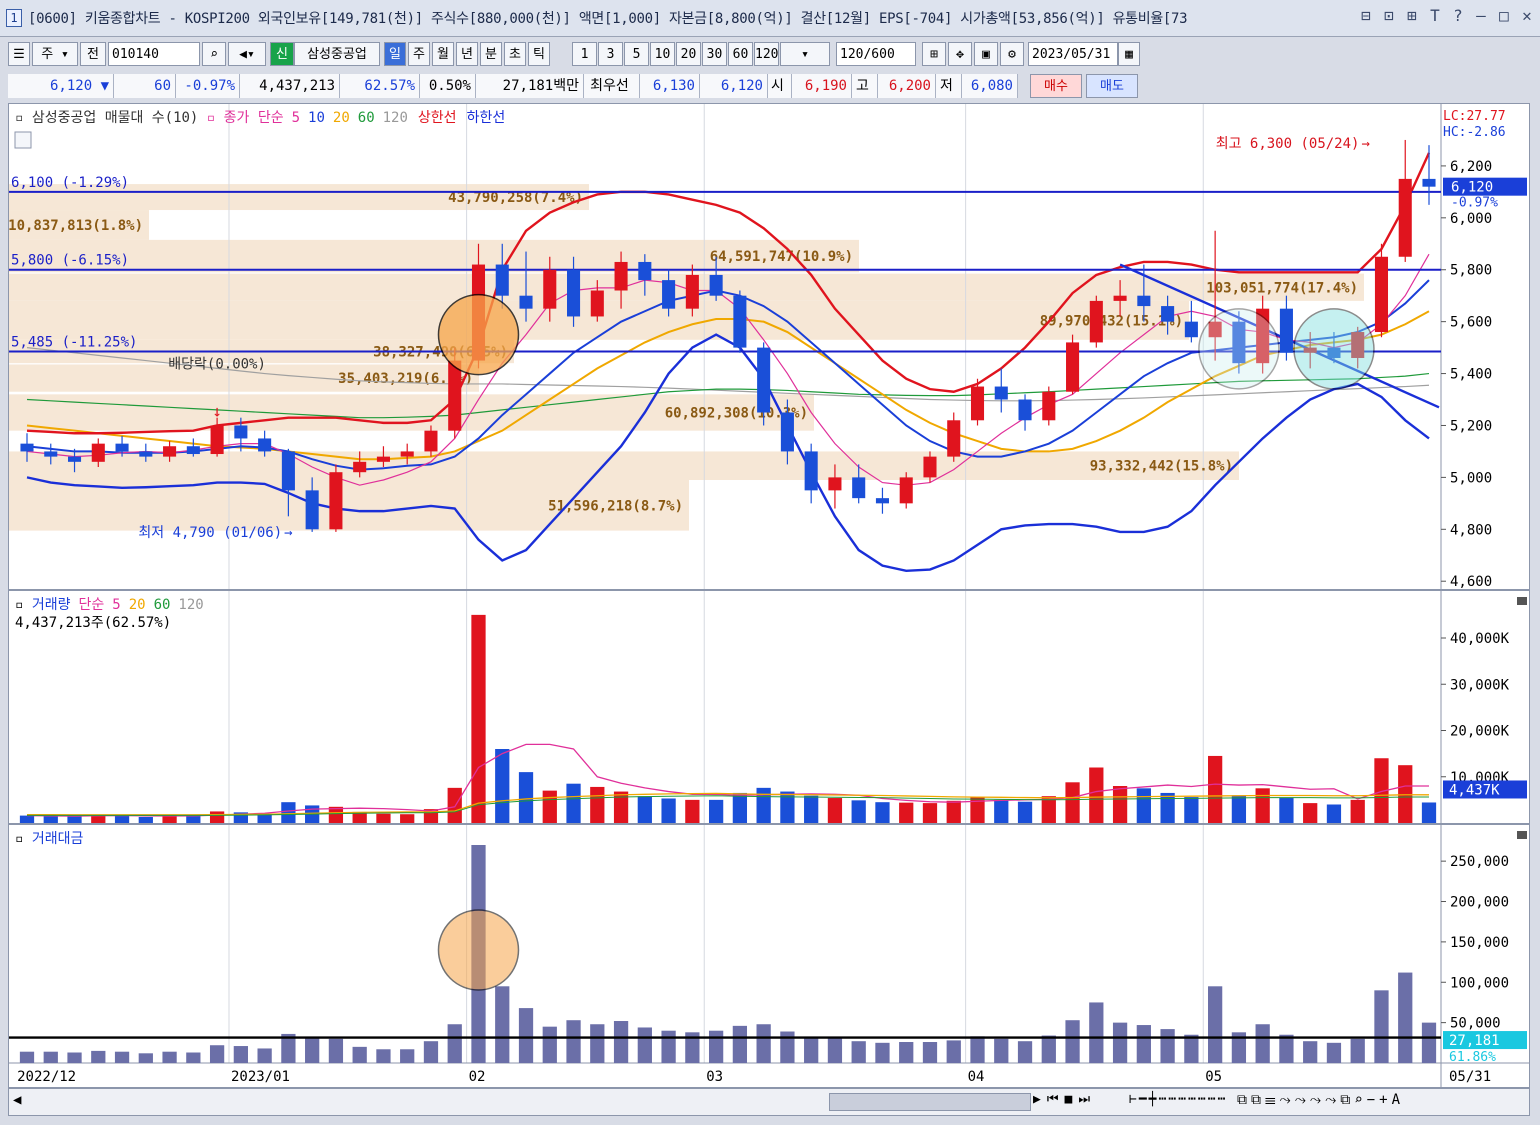 The width and height of the screenshot is (1540, 1125). Describe the element at coordinates (296, 118) in the screenshot. I see `legend-ma-5: 5` at that location.